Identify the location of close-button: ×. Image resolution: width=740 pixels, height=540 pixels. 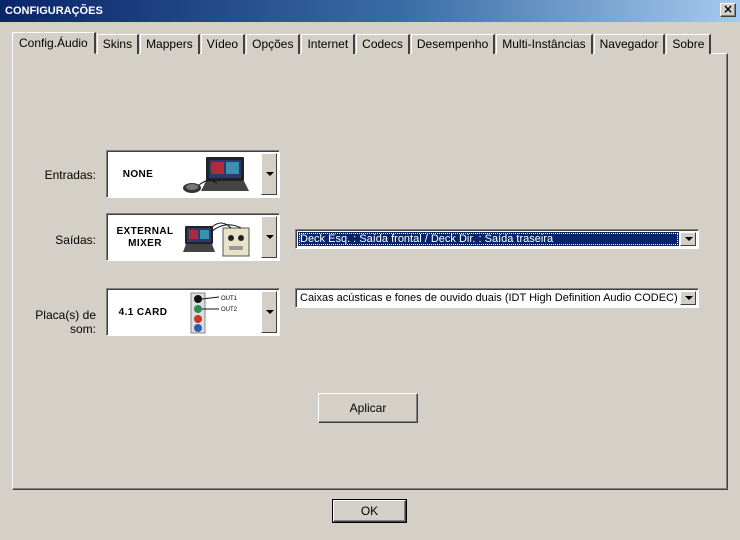
(728, 10).